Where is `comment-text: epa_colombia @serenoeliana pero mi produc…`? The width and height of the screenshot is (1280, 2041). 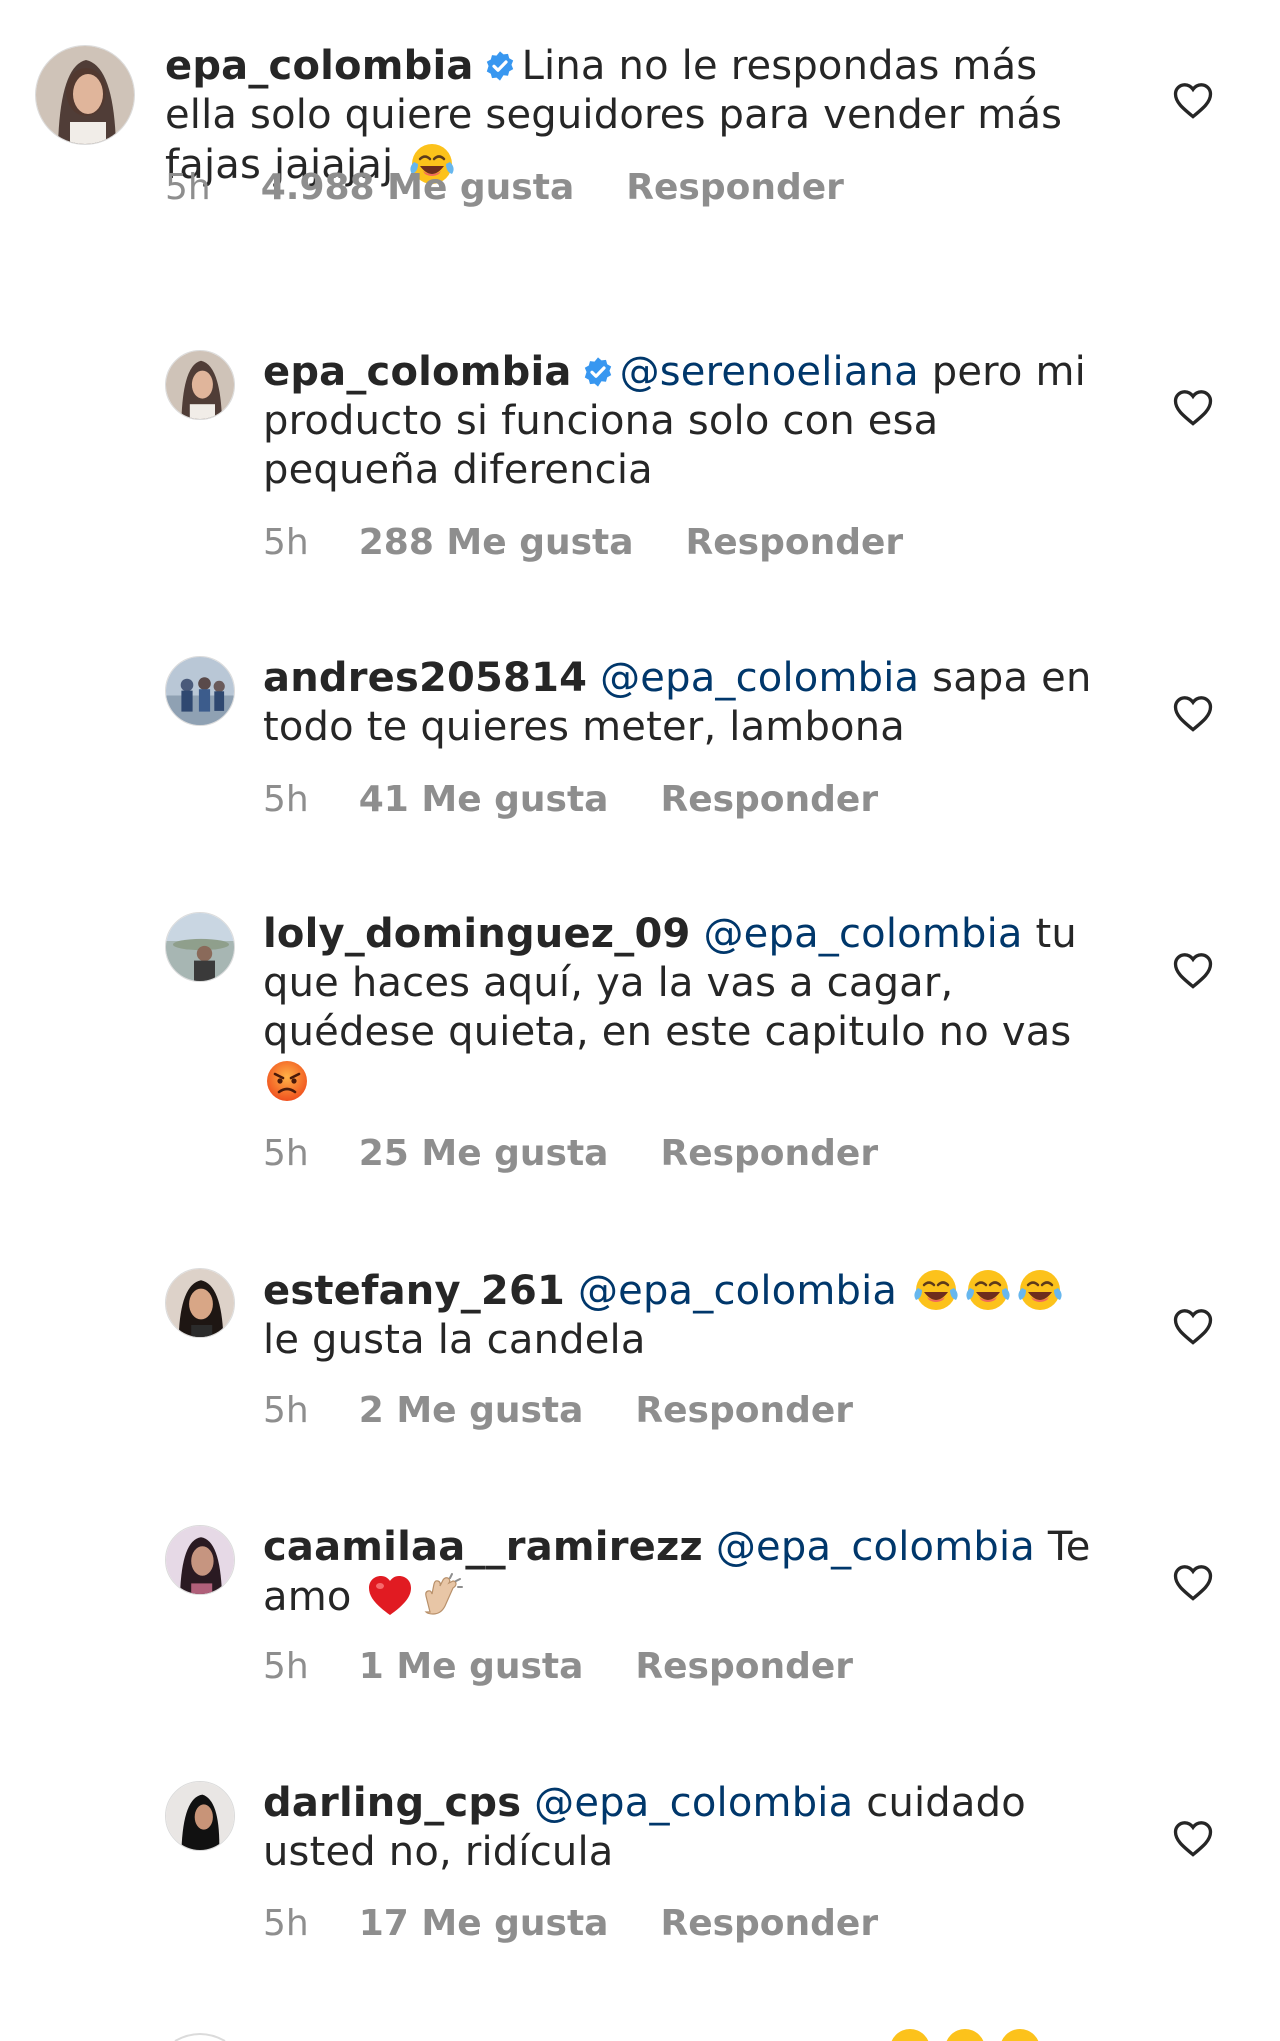 comment-text: epa_colombia @serenoeliana pero mi produc… is located at coordinates (683, 421).